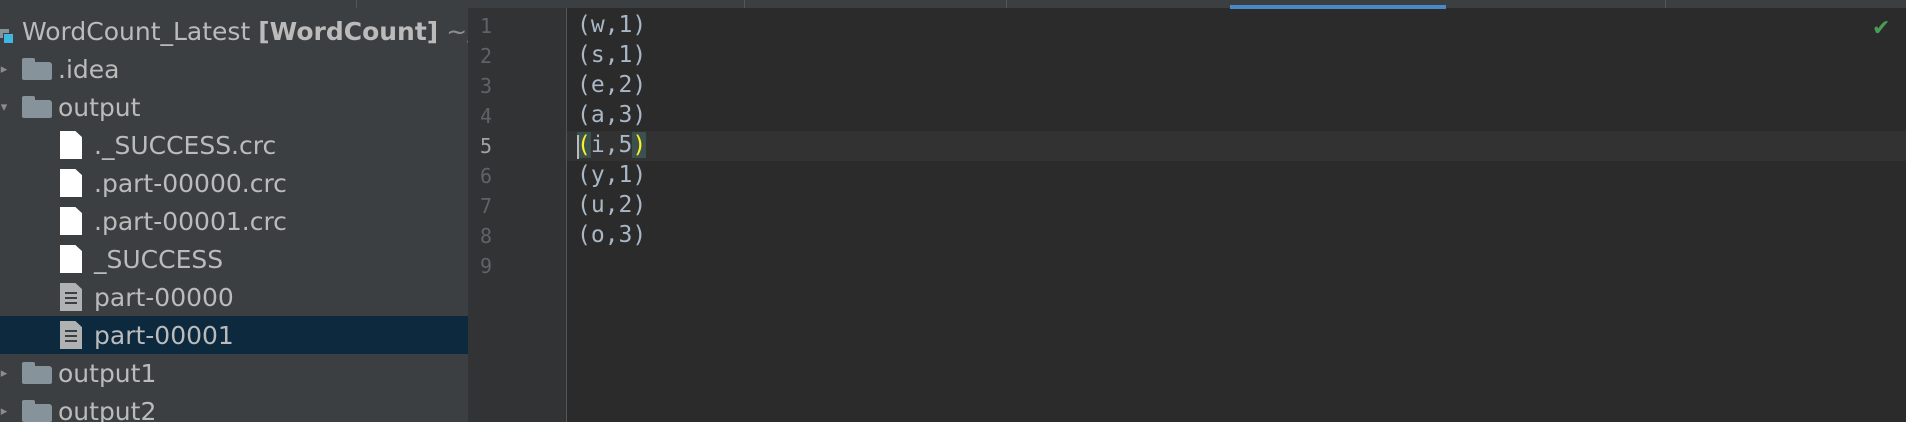 This screenshot has width=1906, height=422. I want to click on line-number: 1, so click(486, 26).